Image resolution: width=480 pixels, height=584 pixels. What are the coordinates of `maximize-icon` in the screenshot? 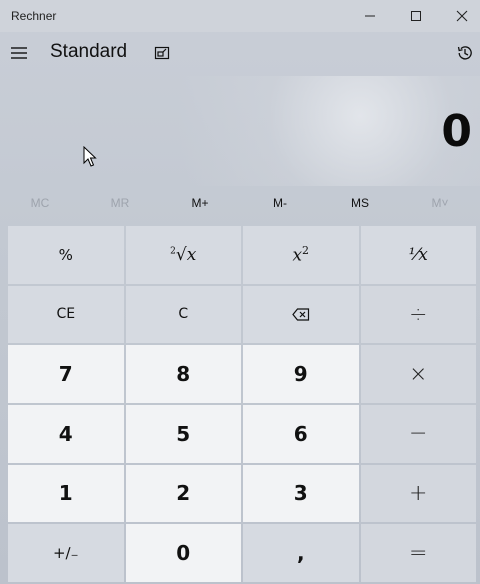 It's located at (416, 16).